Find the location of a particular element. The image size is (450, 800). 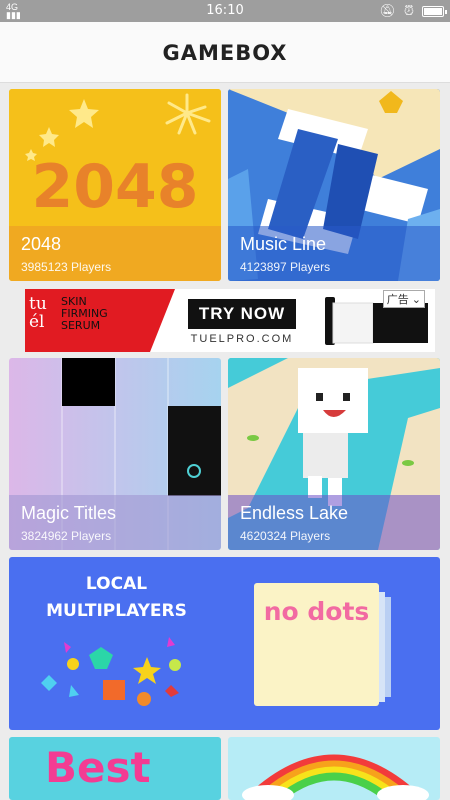

player-count: 4620324 Players is located at coordinates (285, 536).